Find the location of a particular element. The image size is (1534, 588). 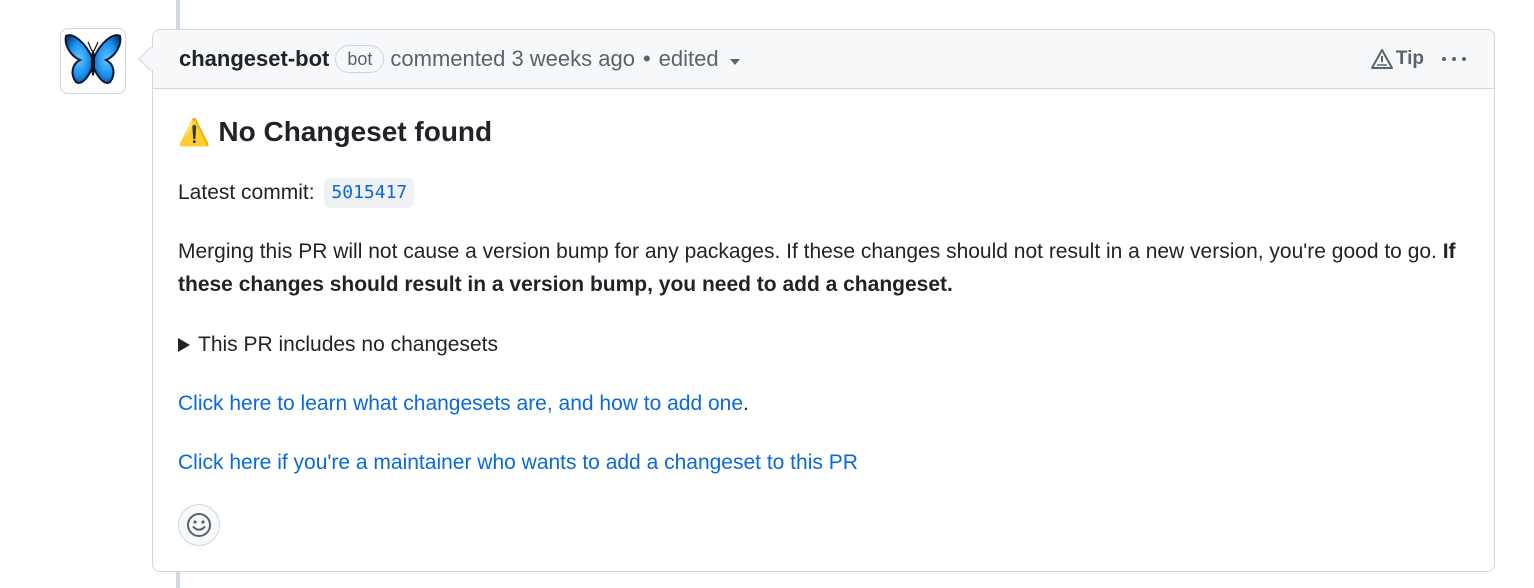

smiley-icon is located at coordinates (199, 525).